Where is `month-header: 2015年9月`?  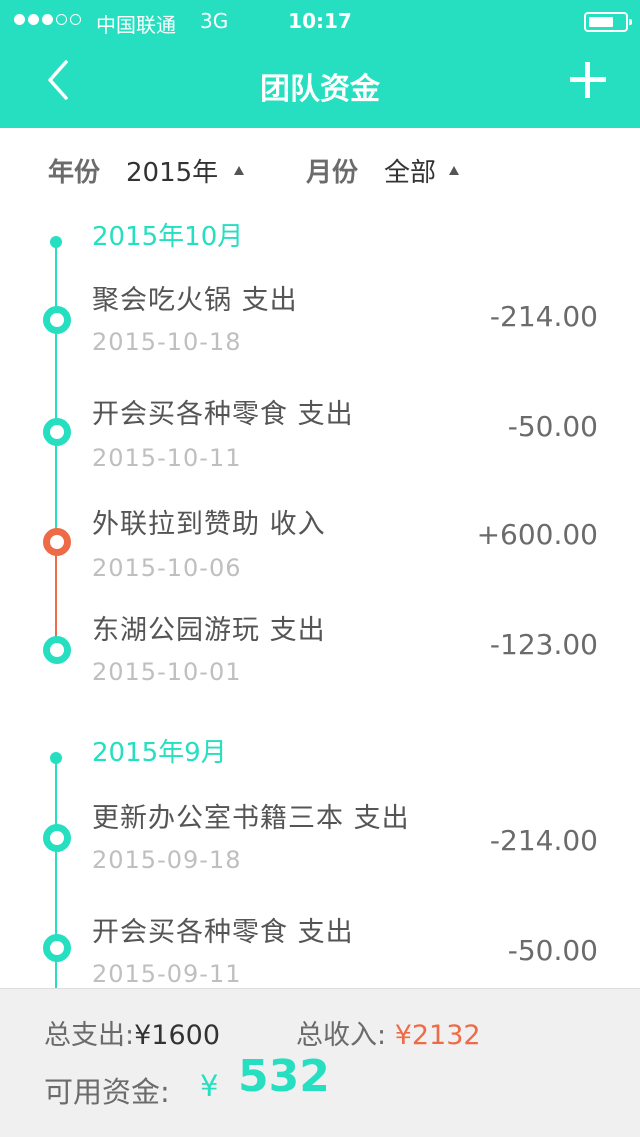
month-header: 2015年9月 is located at coordinates (159, 753).